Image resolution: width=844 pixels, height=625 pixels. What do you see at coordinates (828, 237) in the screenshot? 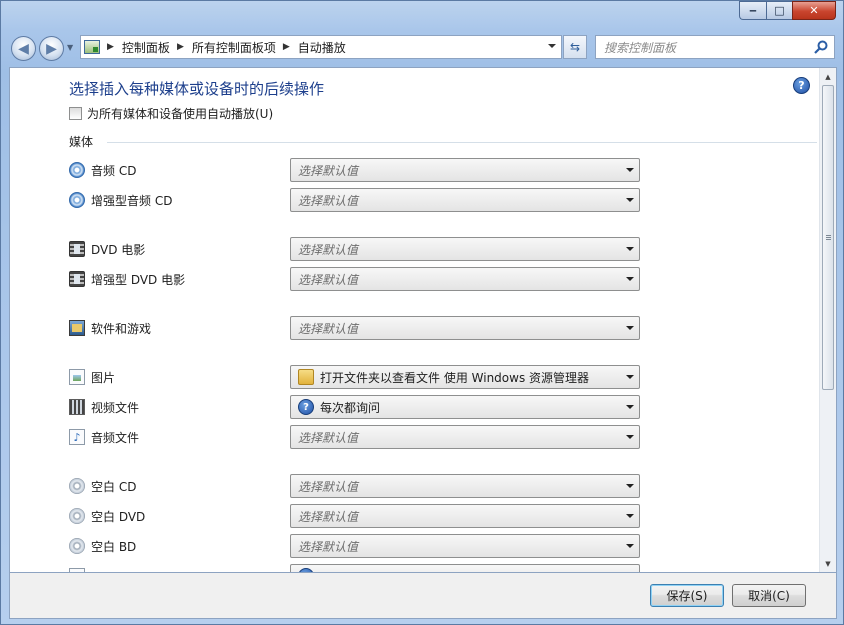
I see `scrollbar-thumb` at bounding box center [828, 237].